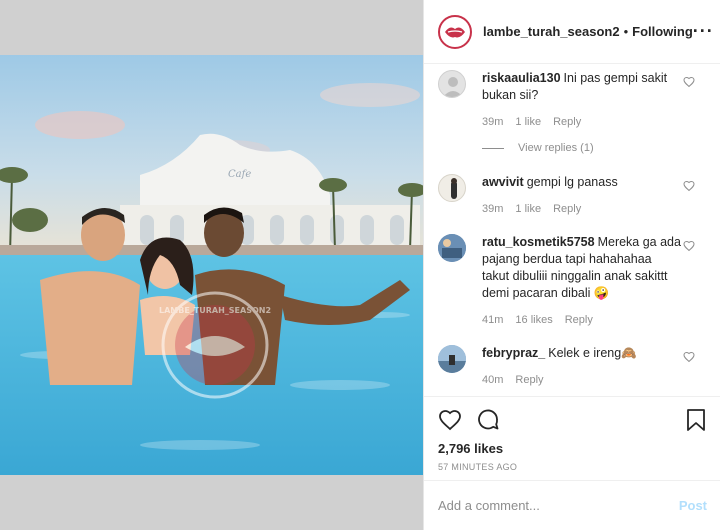 Image resolution: width=720 pixels, height=530 pixels. I want to click on reply-thread-line, so click(493, 148).